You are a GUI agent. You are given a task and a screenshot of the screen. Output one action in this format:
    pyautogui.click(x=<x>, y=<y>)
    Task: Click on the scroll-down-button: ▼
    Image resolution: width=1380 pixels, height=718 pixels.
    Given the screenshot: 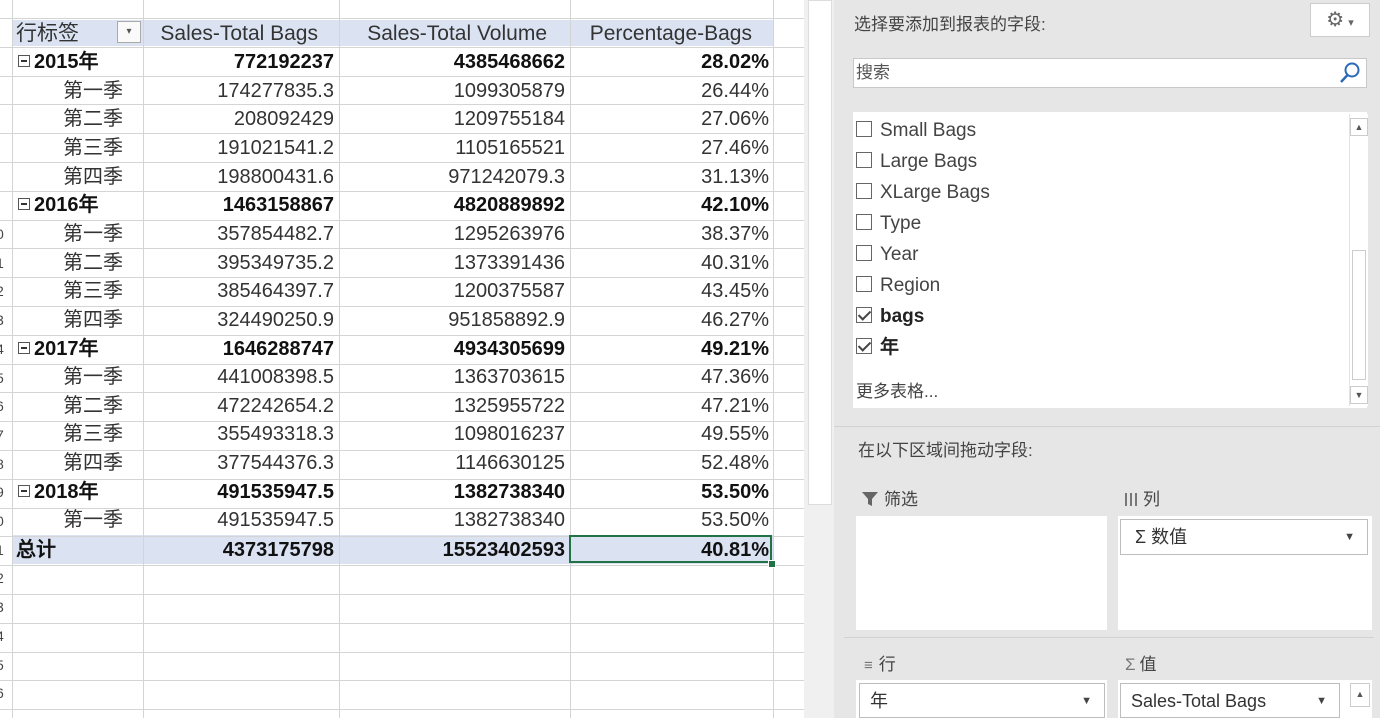 What is the action you would take?
    pyautogui.click(x=1359, y=395)
    